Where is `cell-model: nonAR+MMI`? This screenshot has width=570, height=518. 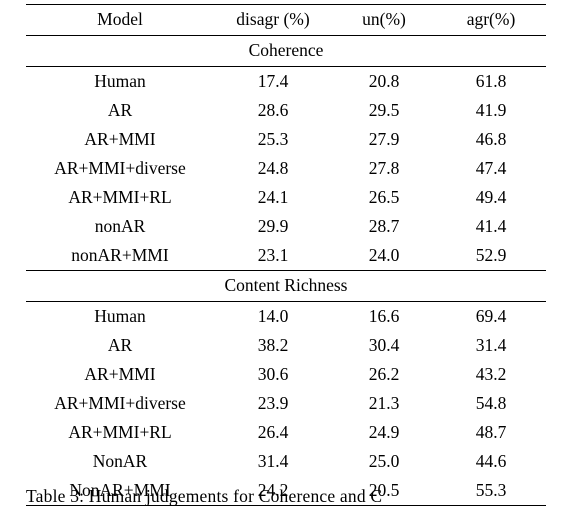
cell-model: nonAR+MMI is located at coordinates (120, 256).